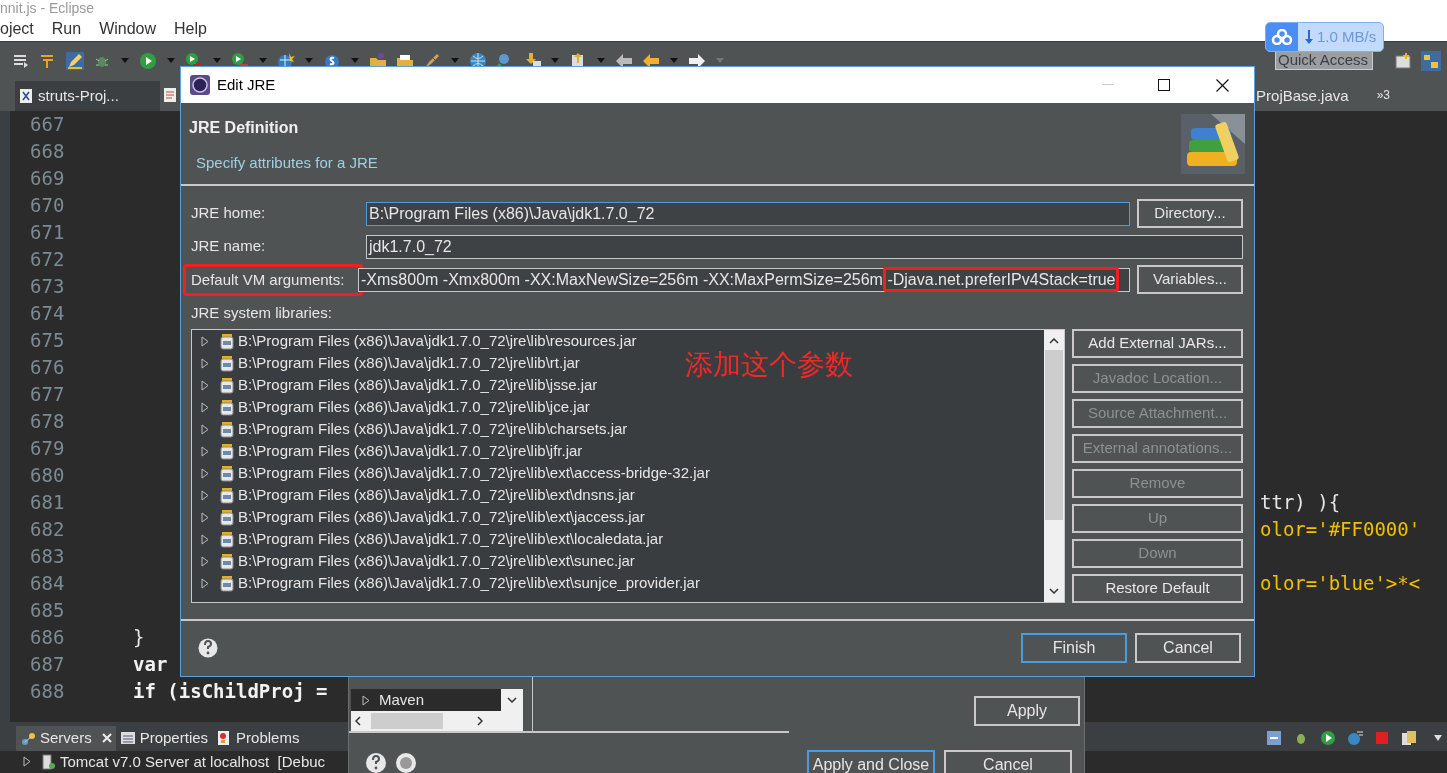 This screenshot has height=773, width=1447. Describe the element at coordinates (414, 407) in the screenshot. I see `library-item: B:\Program Files (x86)\Java\jdk1.7.0_72\jre\lib\jce.jar` at that location.